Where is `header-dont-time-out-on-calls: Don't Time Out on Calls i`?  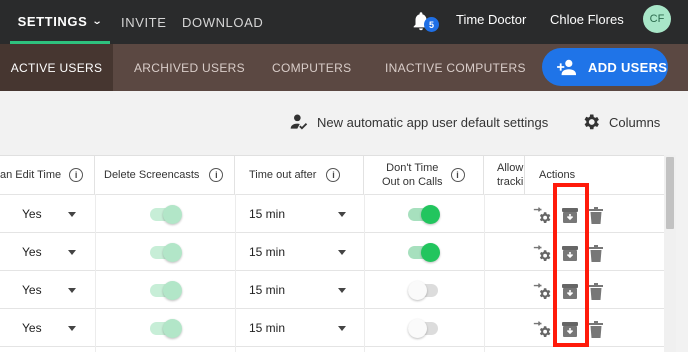 header-dont-time-out-on-calls: Don't Time Out on Calls i is located at coordinates (424, 175).